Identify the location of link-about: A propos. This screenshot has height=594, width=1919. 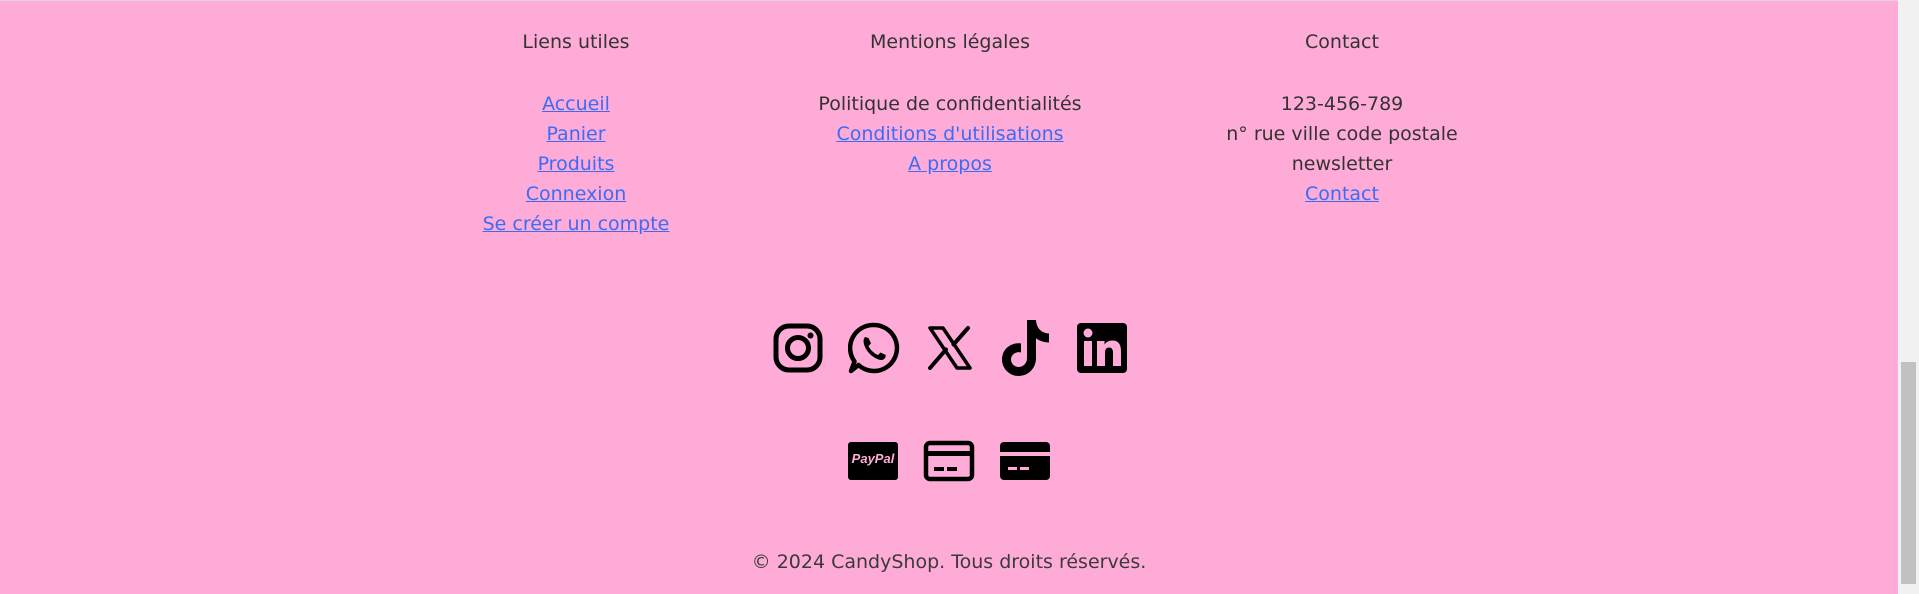
(950, 164).